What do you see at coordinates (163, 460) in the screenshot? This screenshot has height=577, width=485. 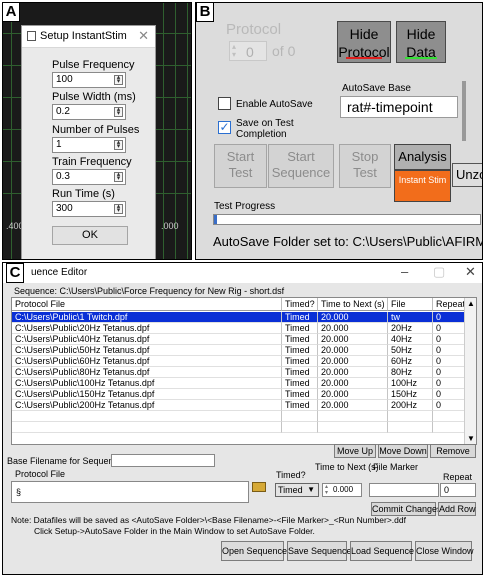 I see `base-filename-field` at bounding box center [163, 460].